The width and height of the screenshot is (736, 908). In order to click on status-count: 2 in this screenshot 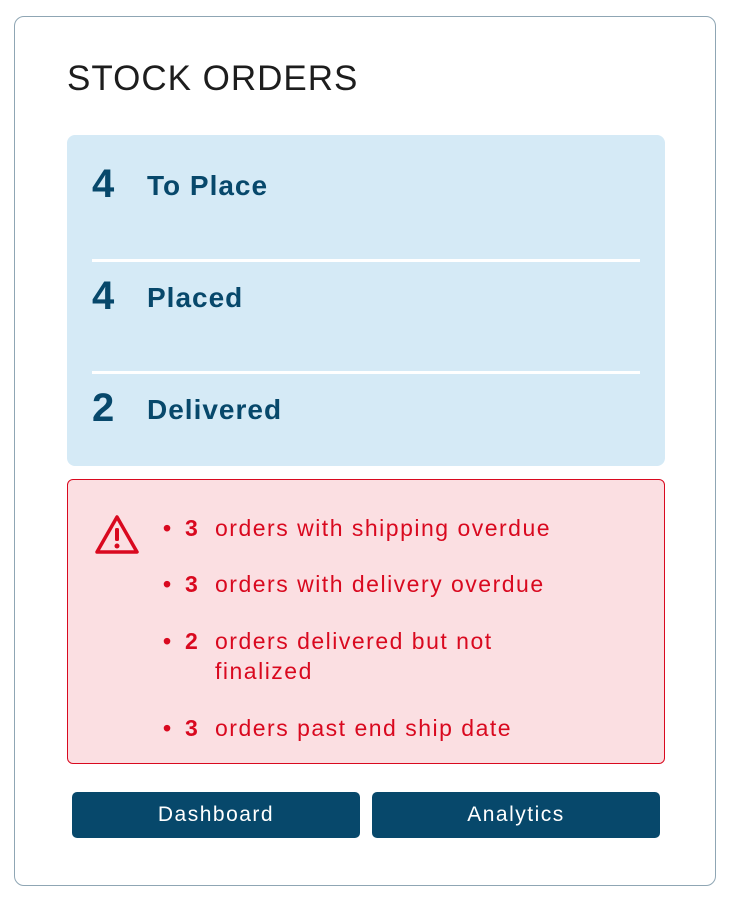, I will do `click(103, 408)`.